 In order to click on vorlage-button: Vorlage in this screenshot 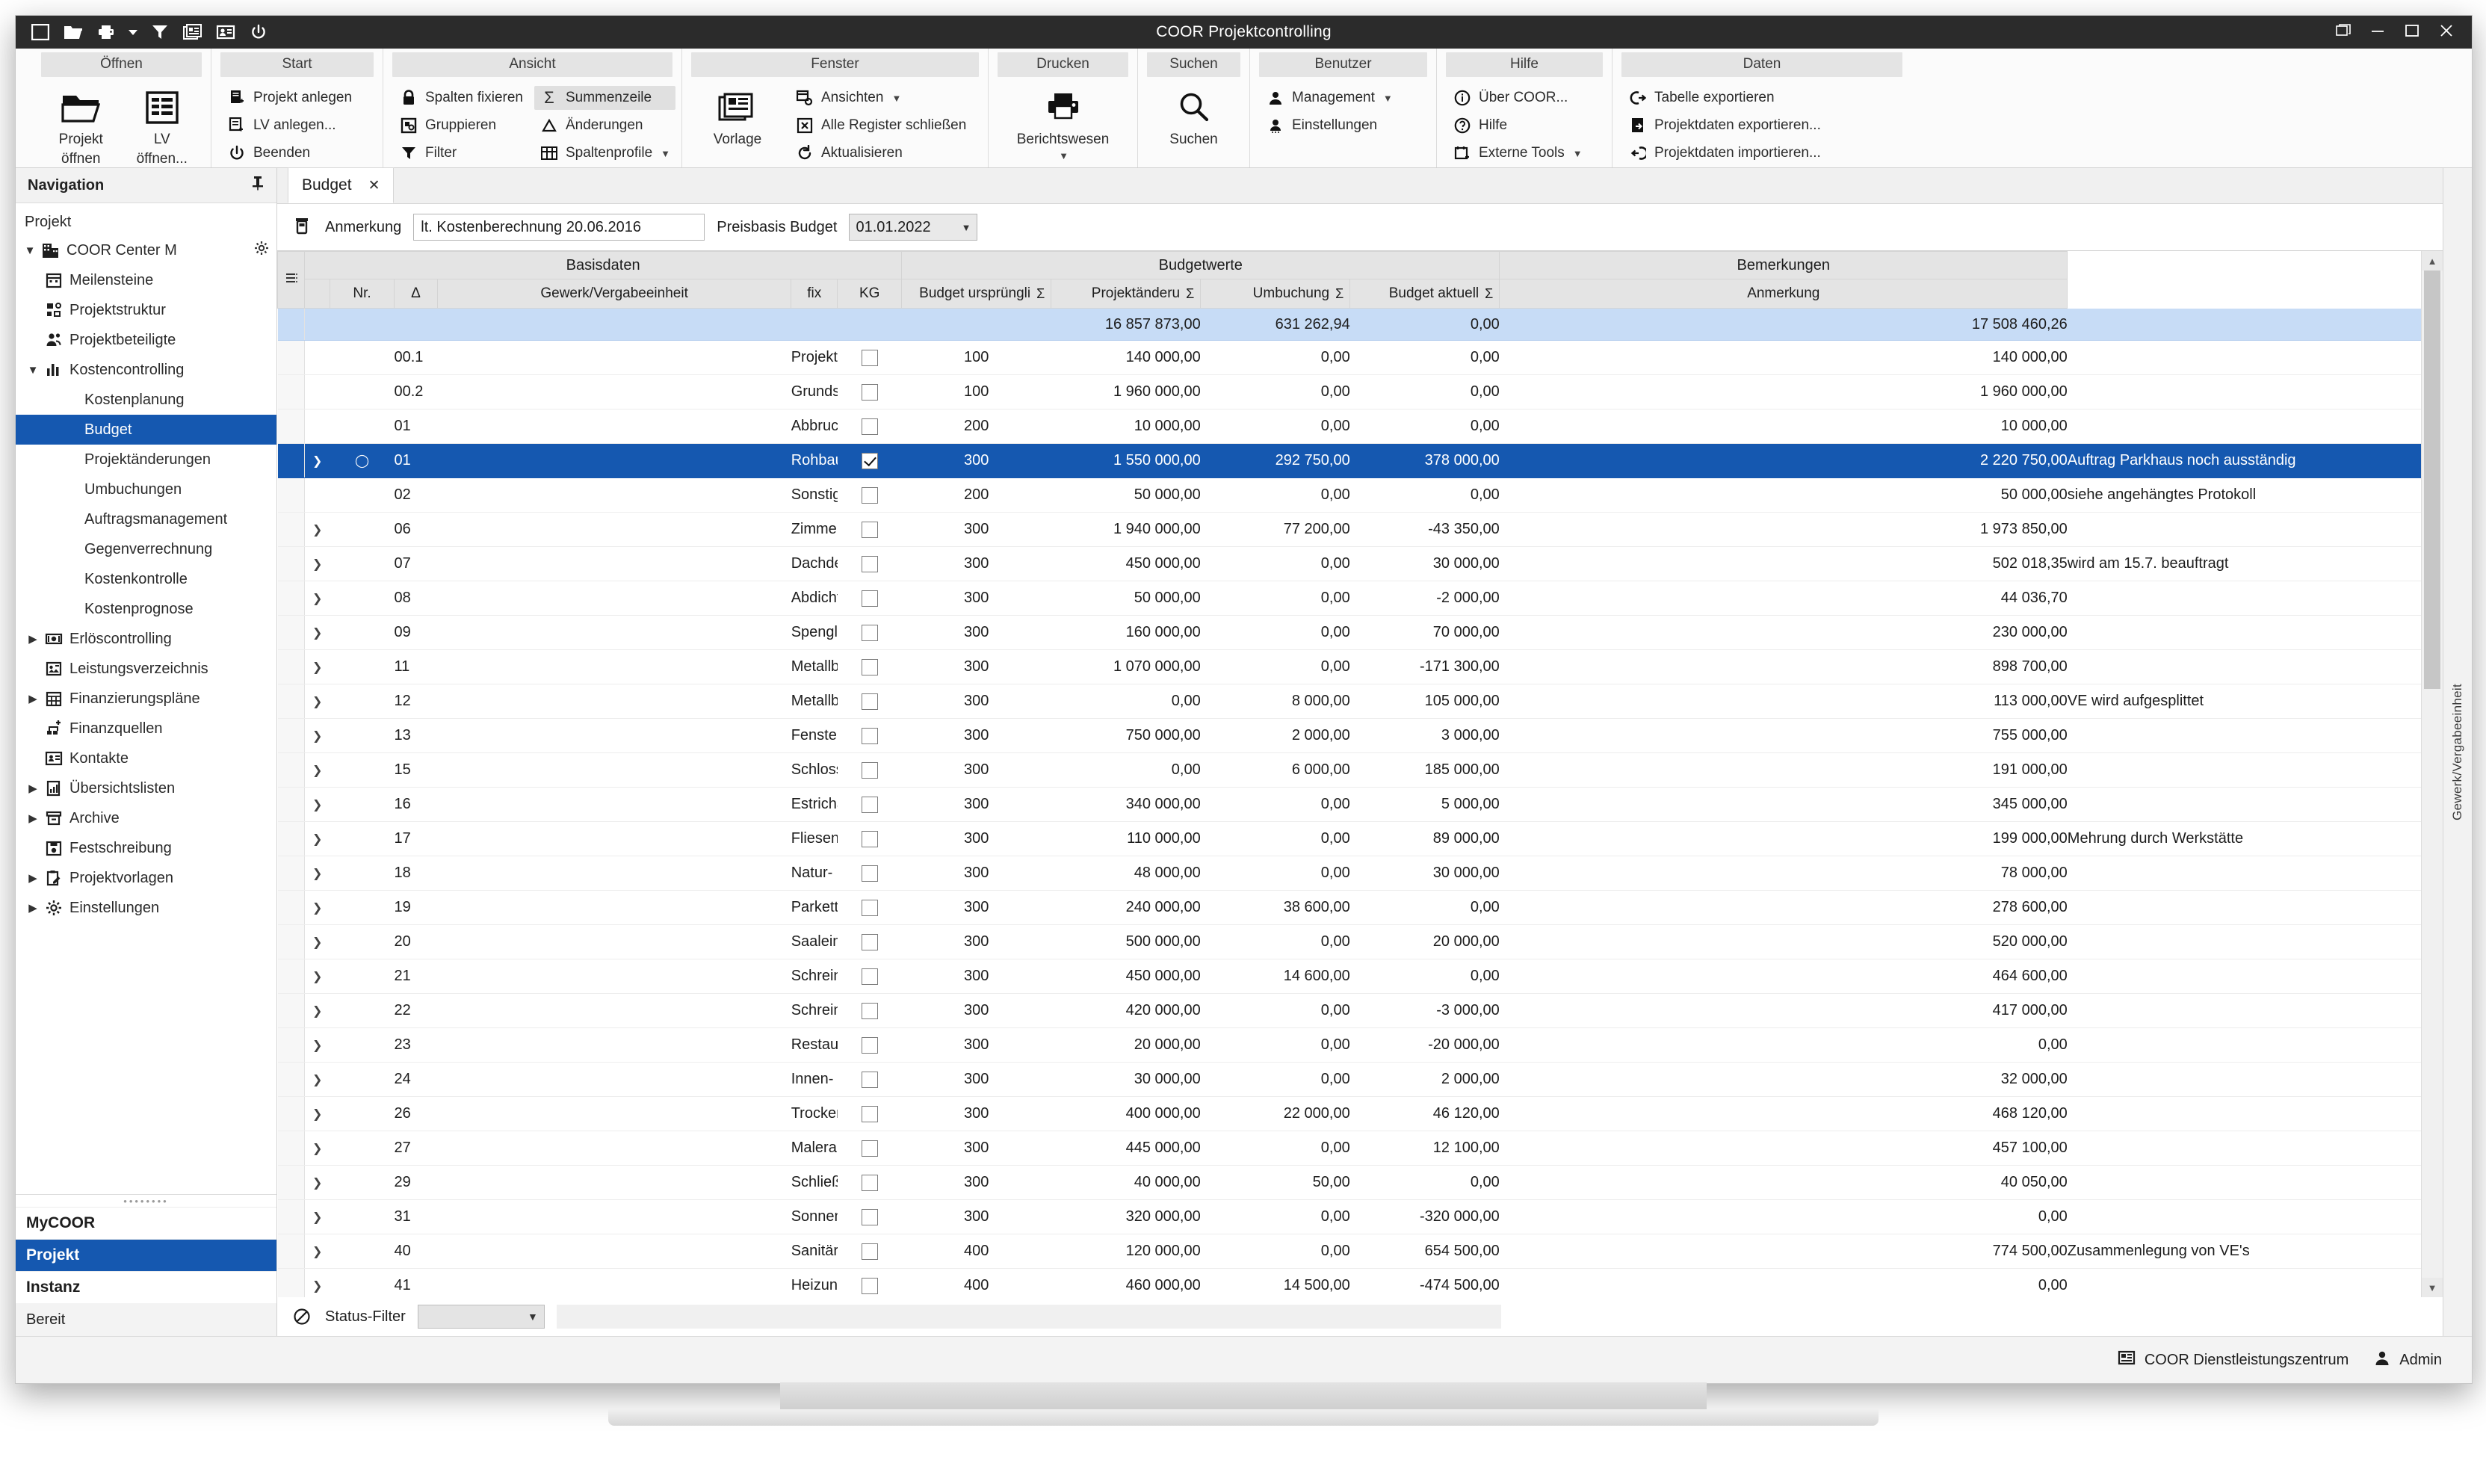, I will do `click(737, 115)`.